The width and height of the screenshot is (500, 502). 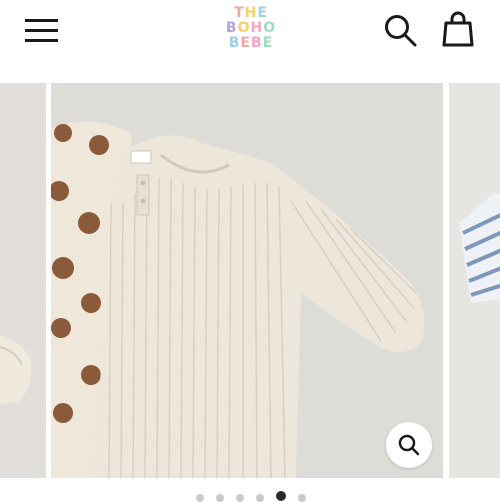 I want to click on carousel-pagination, so click(x=250, y=495).